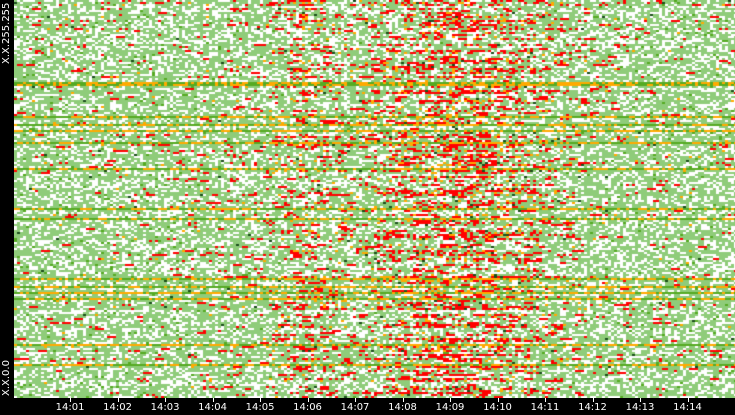 The height and width of the screenshot is (415, 735). What do you see at coordinates (497, 407) in the screenshot?
I see `x-tick-label: 14:10` at bounding box center [497, 407].